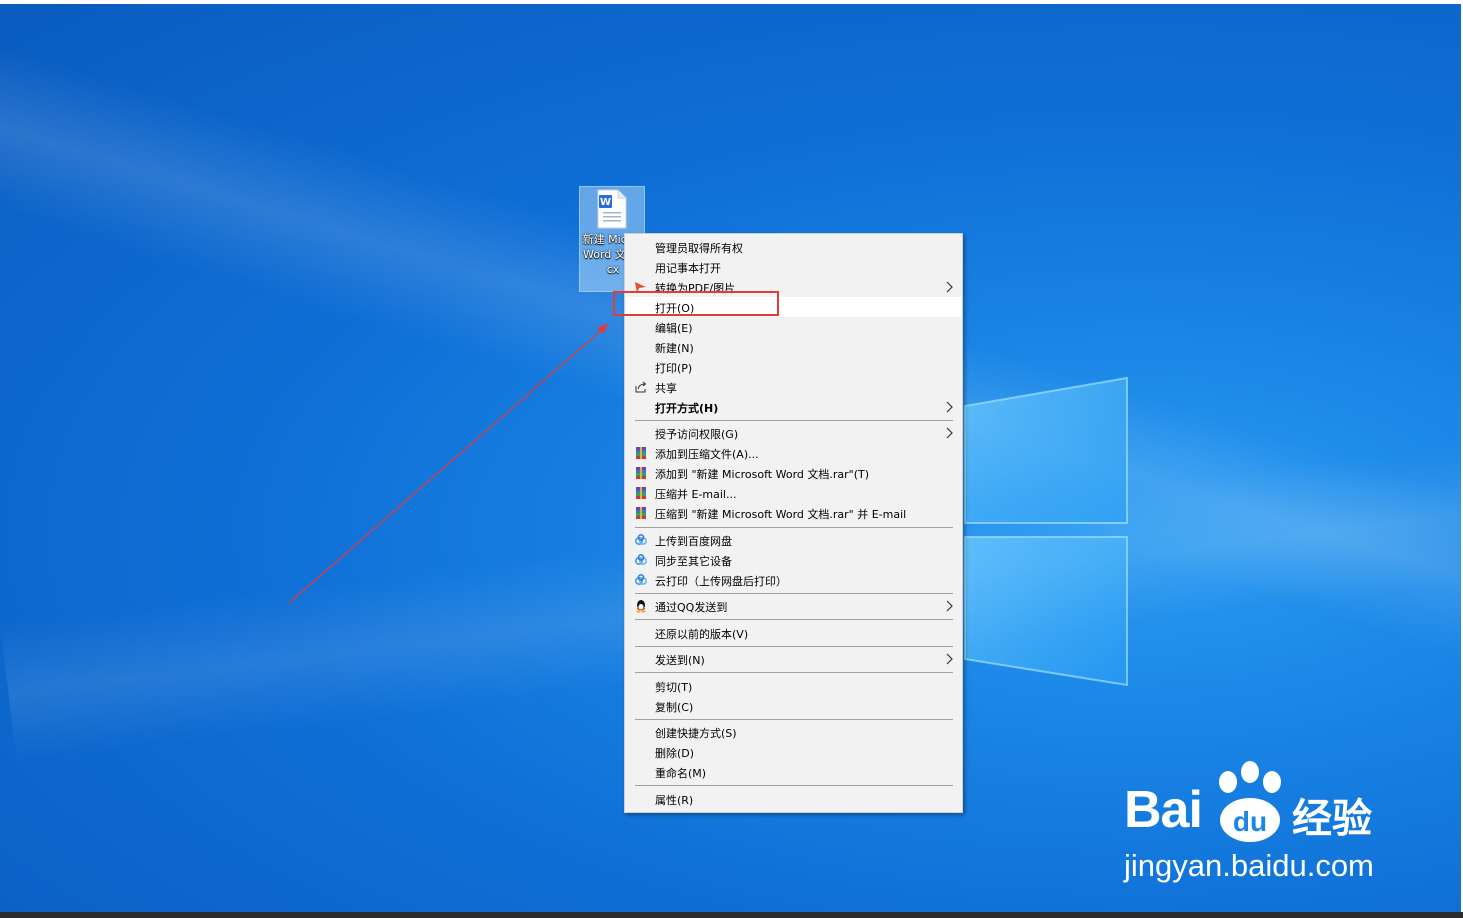 This screenshot has height=918, width=1463. I want to click on baidu-paw-logo: du, so click(1250, 801).